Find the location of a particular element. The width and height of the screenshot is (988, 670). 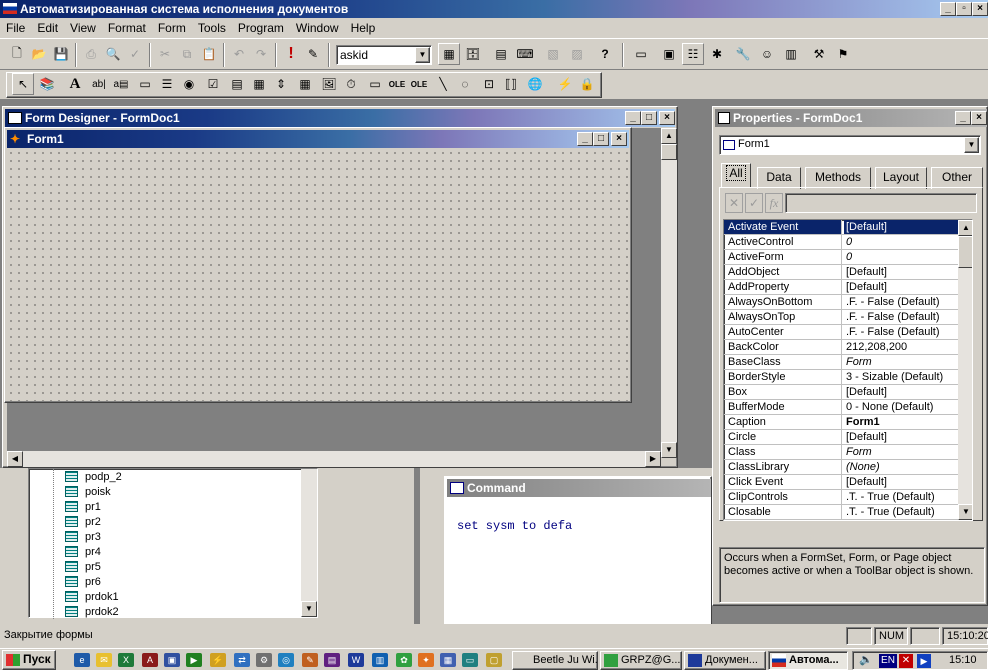

list-item: pr1 is located at coordinates (83, 506).